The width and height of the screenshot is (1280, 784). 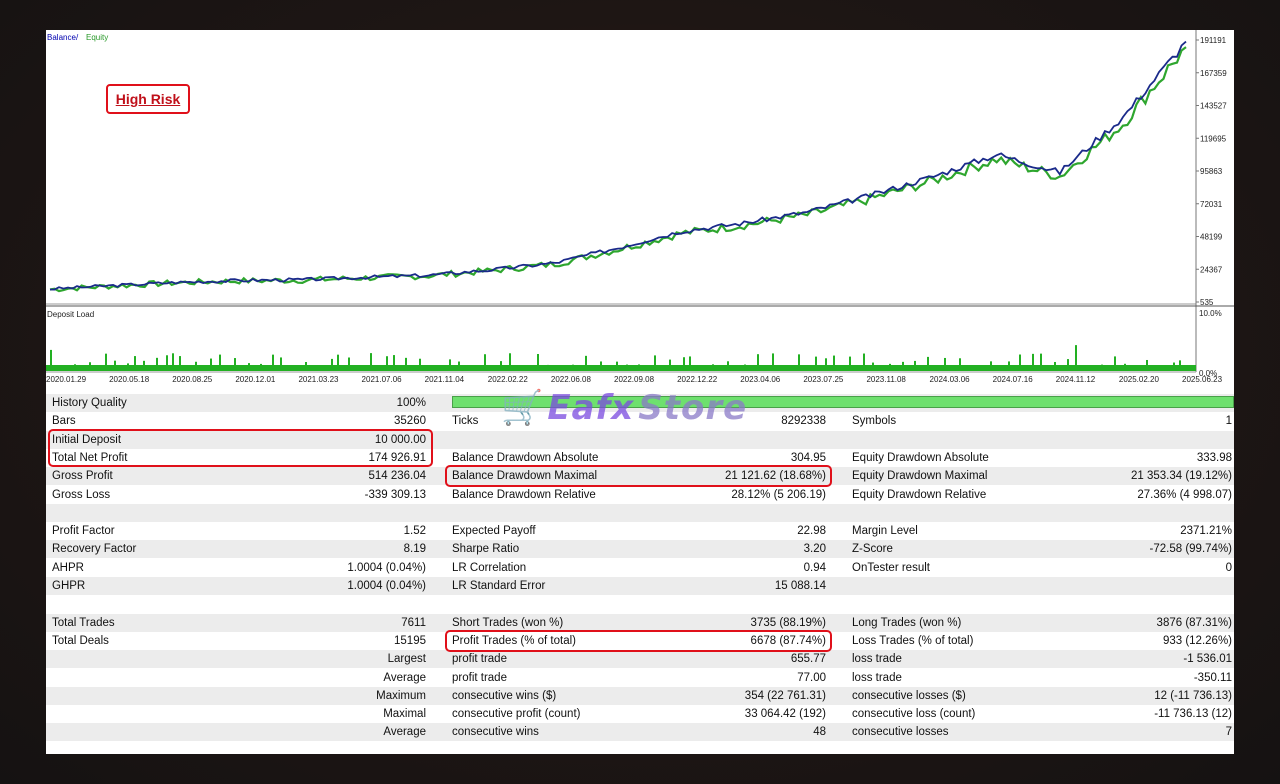 I want to click on y-tick-label: 95863, so click(x=1211, y=171).